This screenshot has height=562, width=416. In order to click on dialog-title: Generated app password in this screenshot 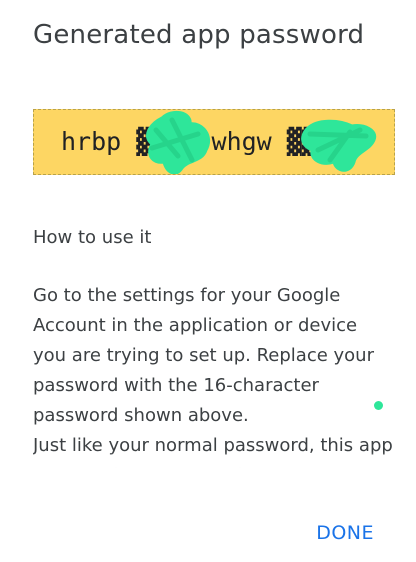, I will do `click(199, 35)`.